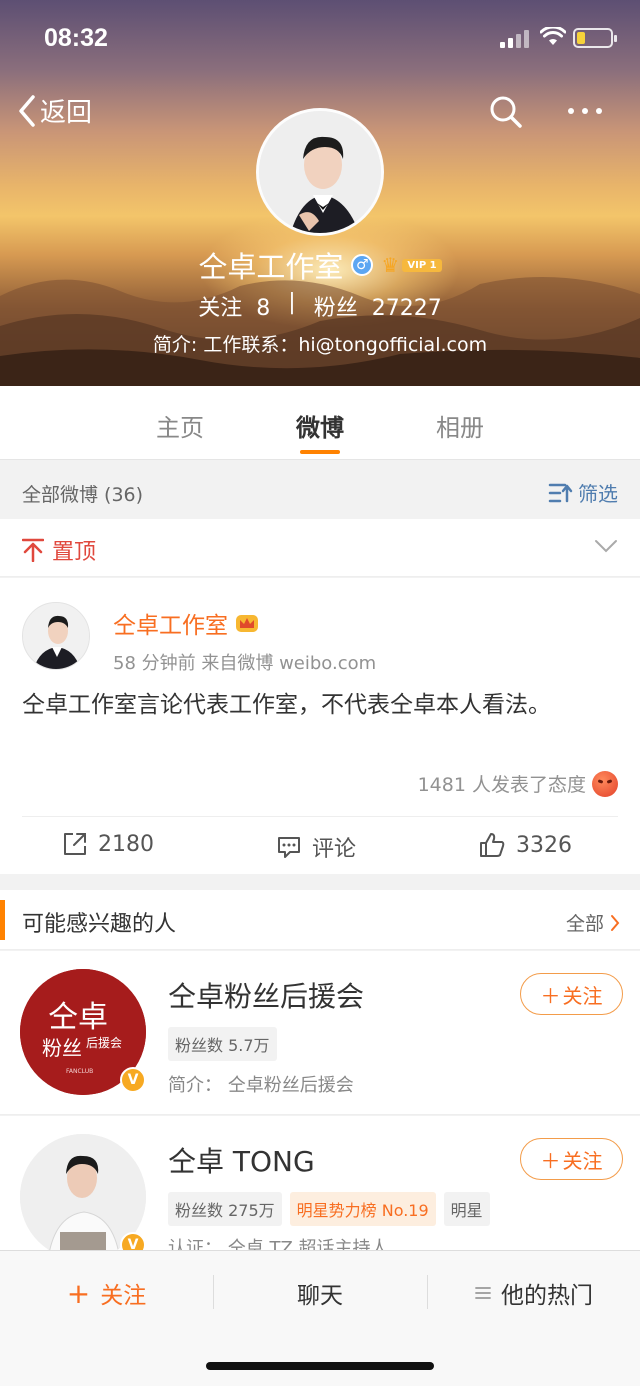  What do you see at coordinates (544, 845) in the screenshot?
I see `like-count: 3326` at bounding box center [544, 845].